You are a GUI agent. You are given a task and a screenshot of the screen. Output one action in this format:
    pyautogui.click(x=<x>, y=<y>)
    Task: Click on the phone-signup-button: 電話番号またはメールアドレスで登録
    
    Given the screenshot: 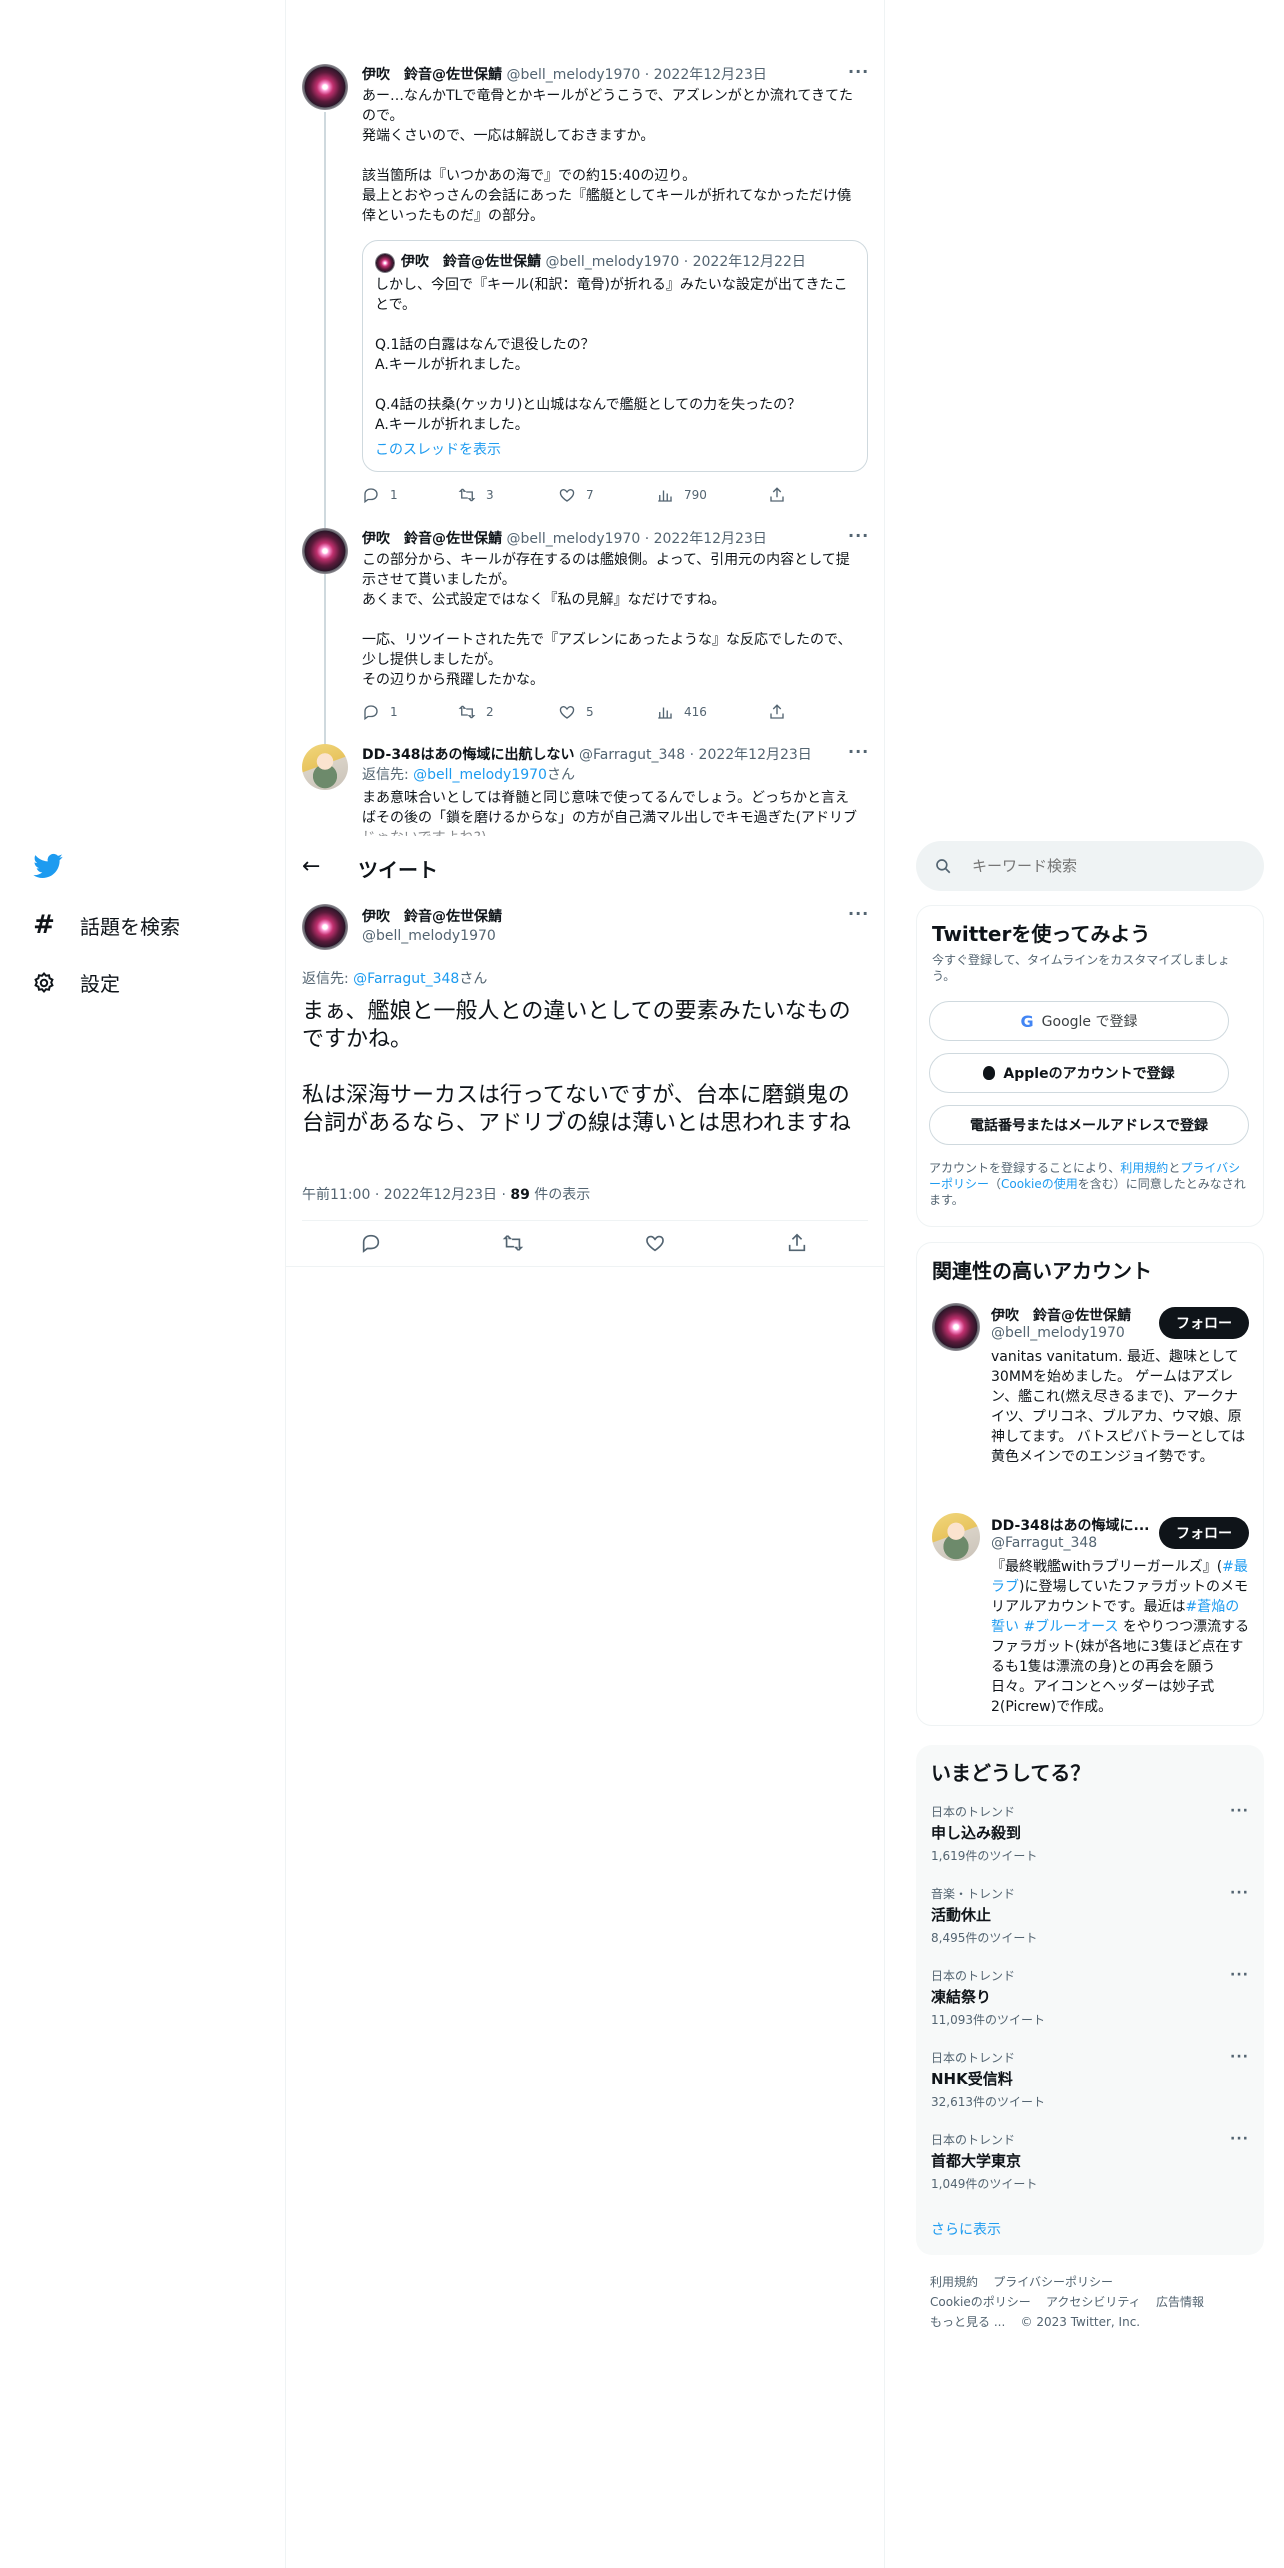 What is the action you would take?
    pyautogui.click(x=1089, y=1125)
    